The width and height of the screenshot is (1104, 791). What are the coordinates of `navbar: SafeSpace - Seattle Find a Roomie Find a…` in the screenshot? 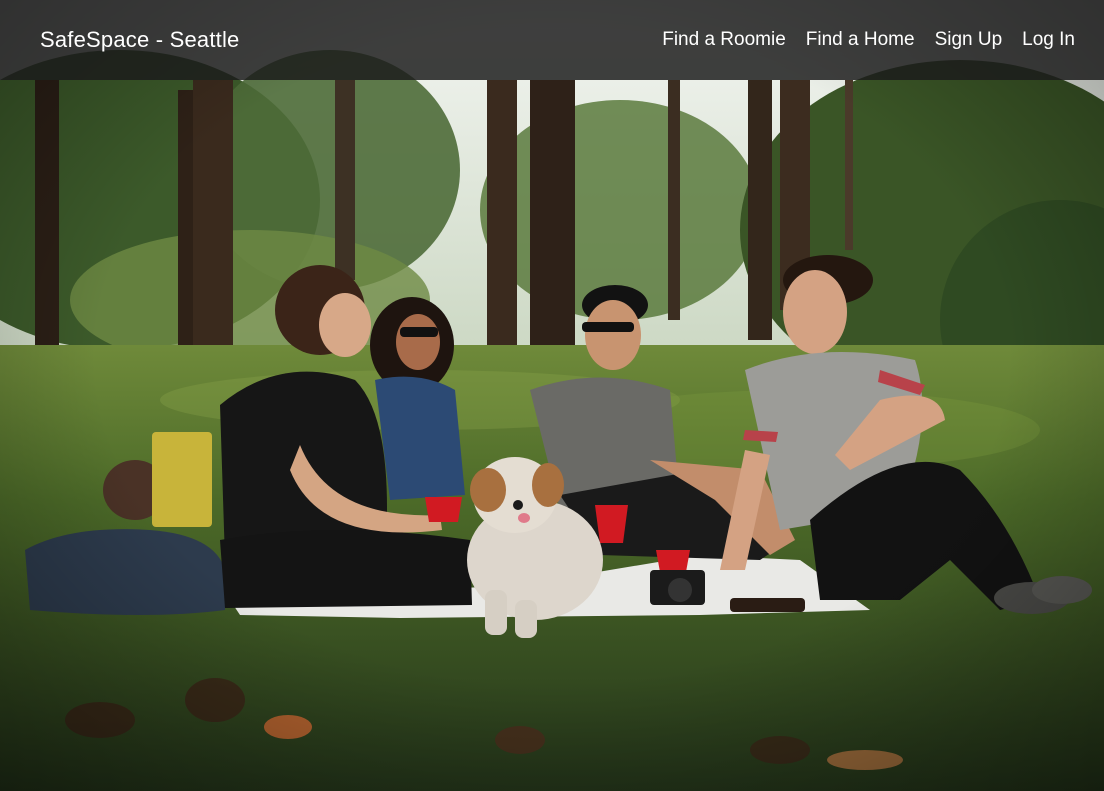 It's located at (552, 40).